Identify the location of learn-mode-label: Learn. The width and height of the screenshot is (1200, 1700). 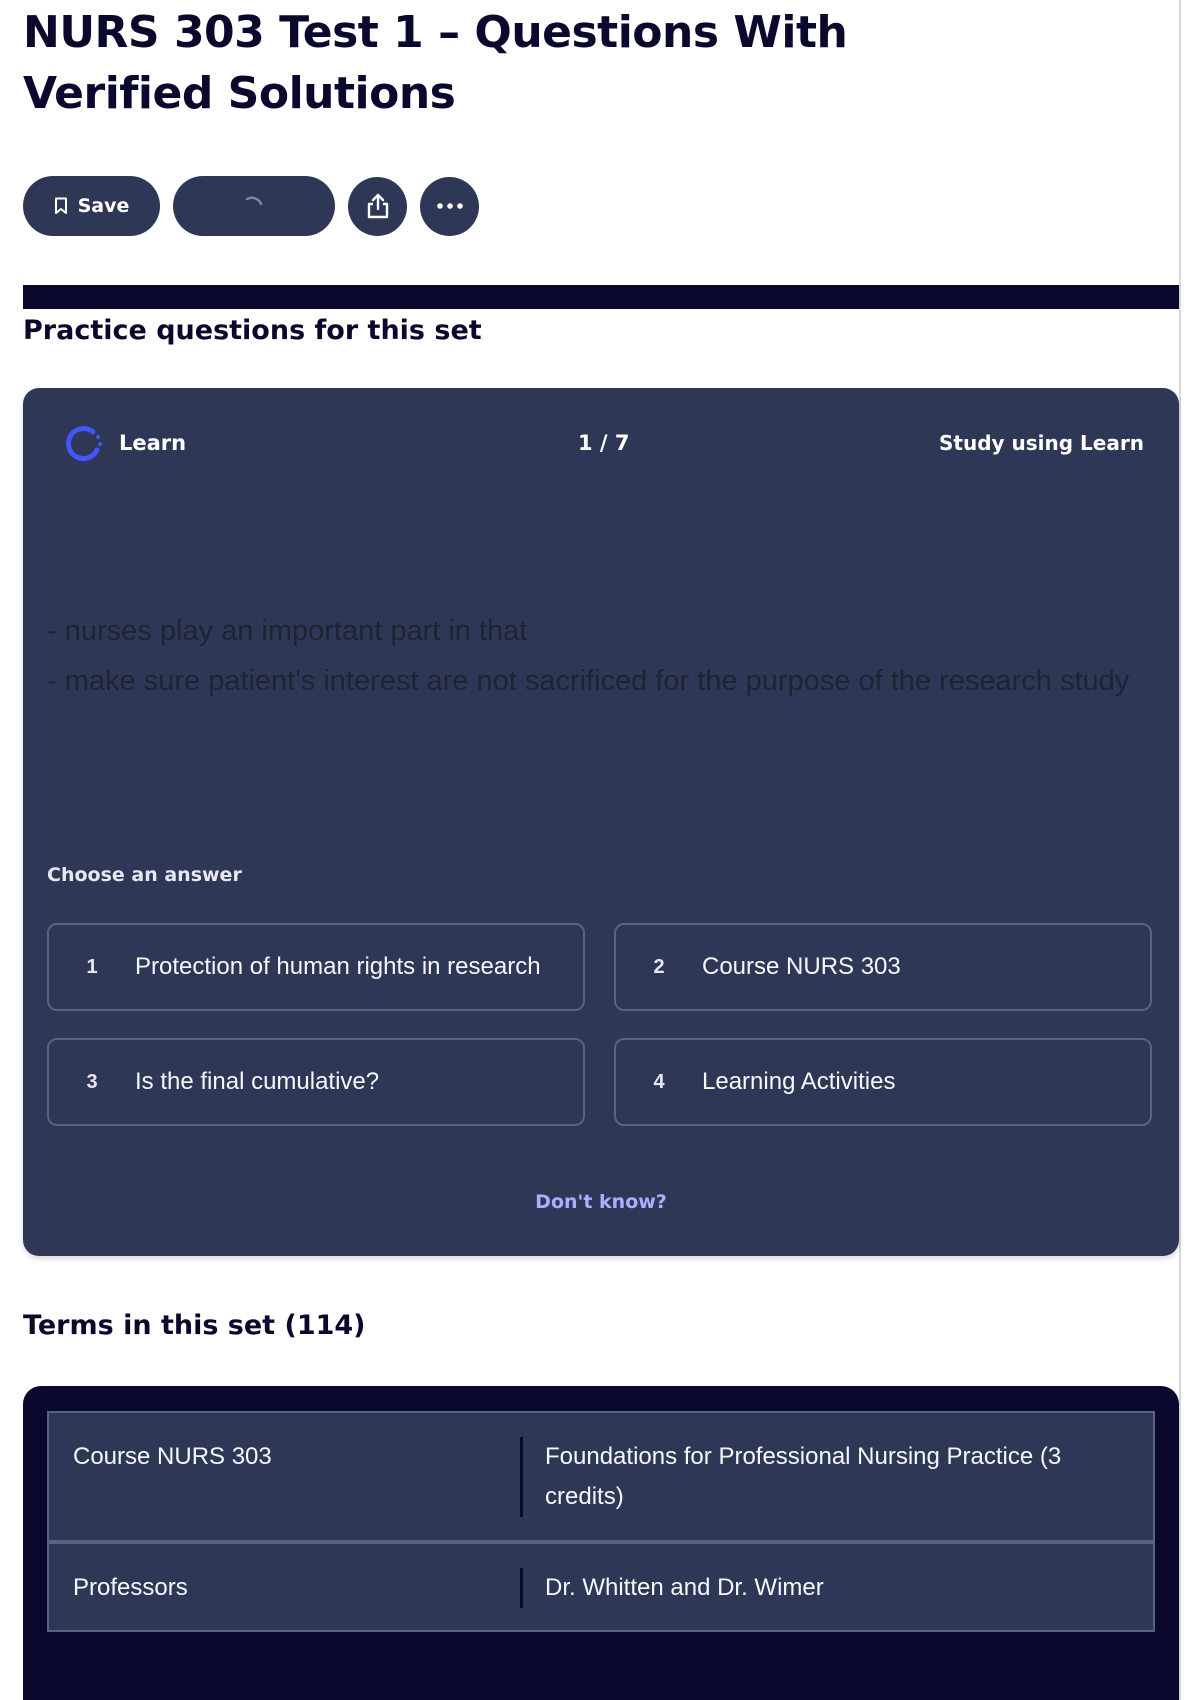
(153, 443).